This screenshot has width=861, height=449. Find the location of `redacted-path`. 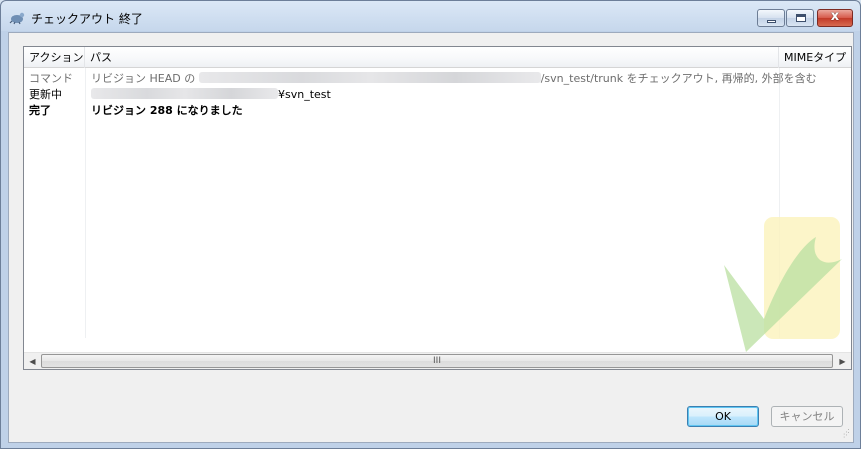

redacted-path is located at coordinates (184, 93).